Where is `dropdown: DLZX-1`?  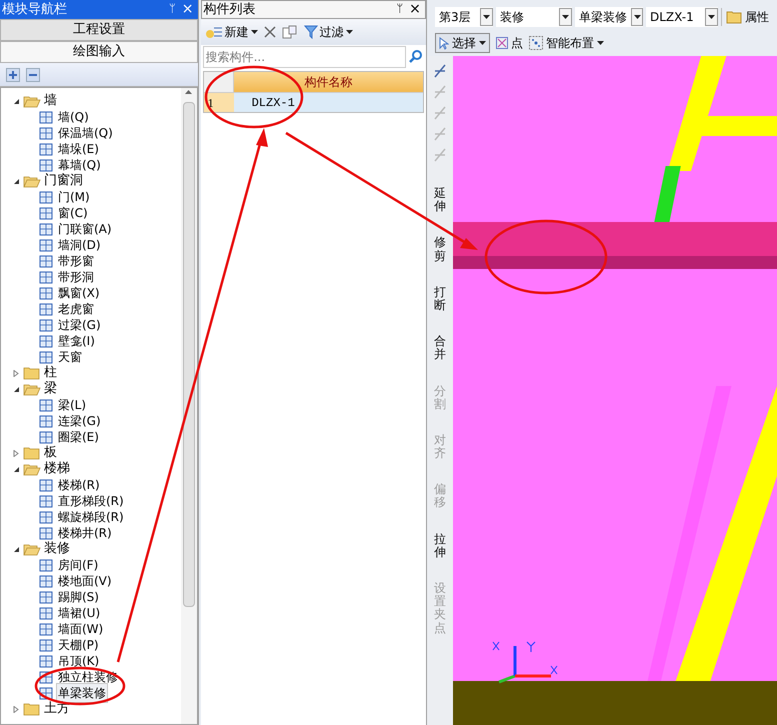
dropdown: DLZX-1 is located at coordinates (682, 17).